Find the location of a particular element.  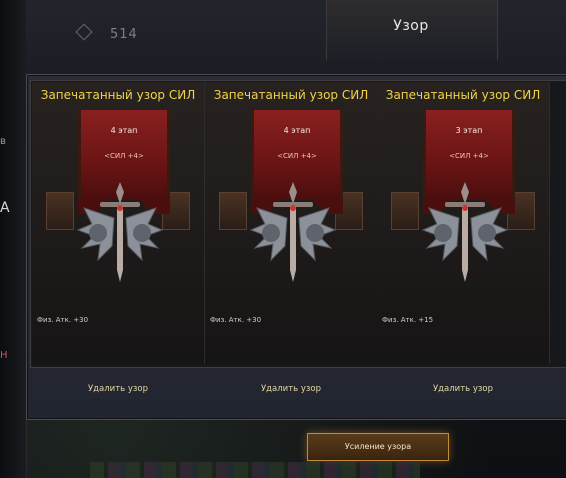

hud-glyph: А is located at coordinates (5, 208).